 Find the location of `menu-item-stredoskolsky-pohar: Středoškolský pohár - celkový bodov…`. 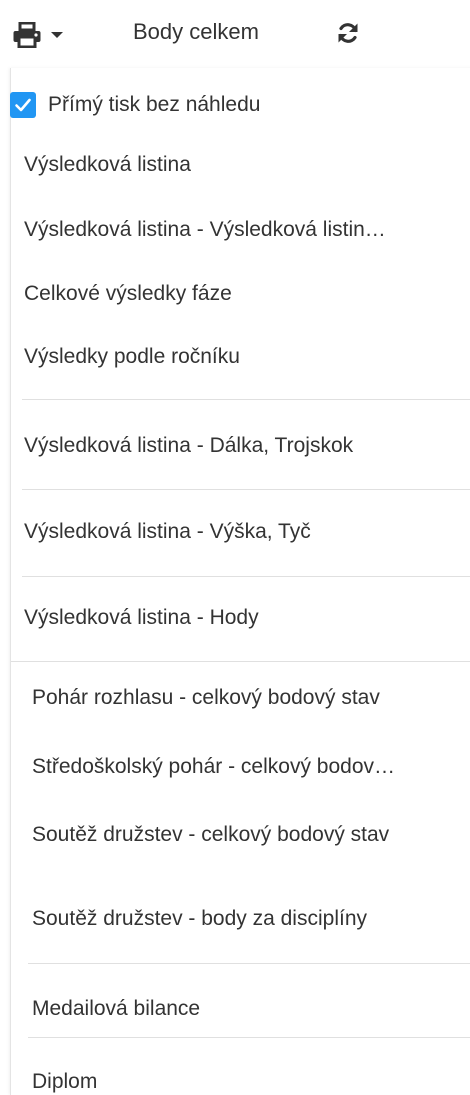

menu-item-stredoskolsky-pohar: Středoškolský pohár - celkový bodov… is located at coordinates (213, 767).